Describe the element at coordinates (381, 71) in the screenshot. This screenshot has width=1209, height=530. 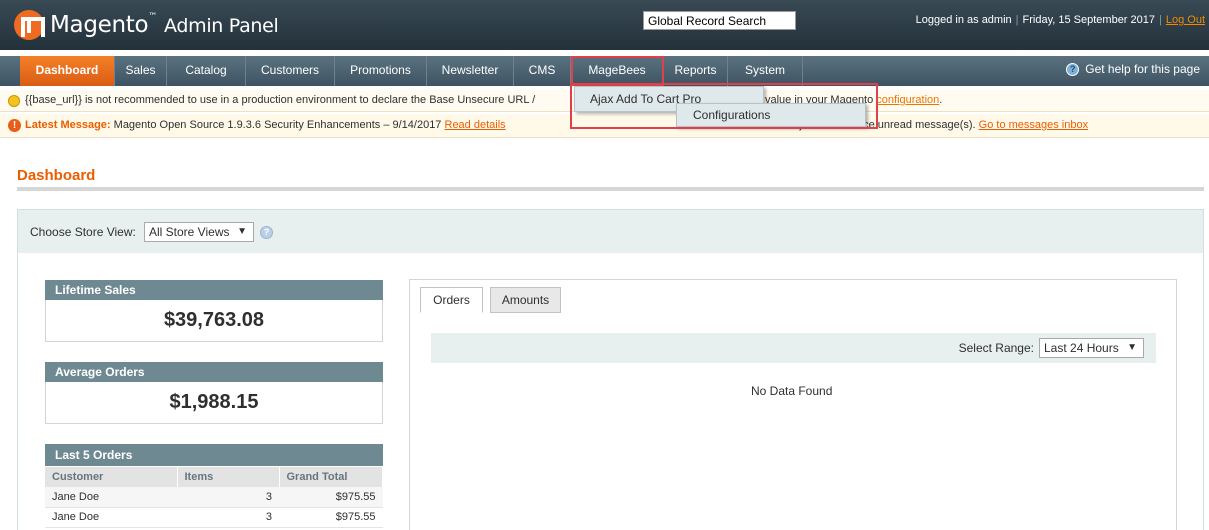
I see `nav-promotions: Promotions` at that location.